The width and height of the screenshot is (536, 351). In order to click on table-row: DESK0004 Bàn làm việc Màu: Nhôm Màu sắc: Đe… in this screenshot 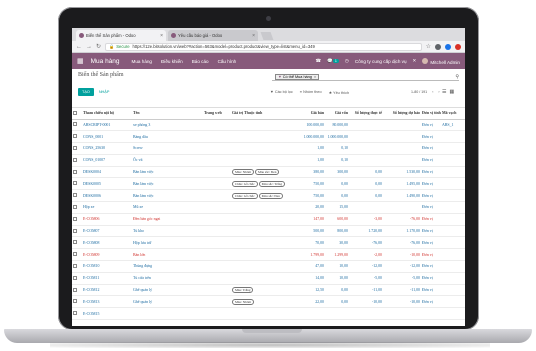, I will do `click(268, 172)`.